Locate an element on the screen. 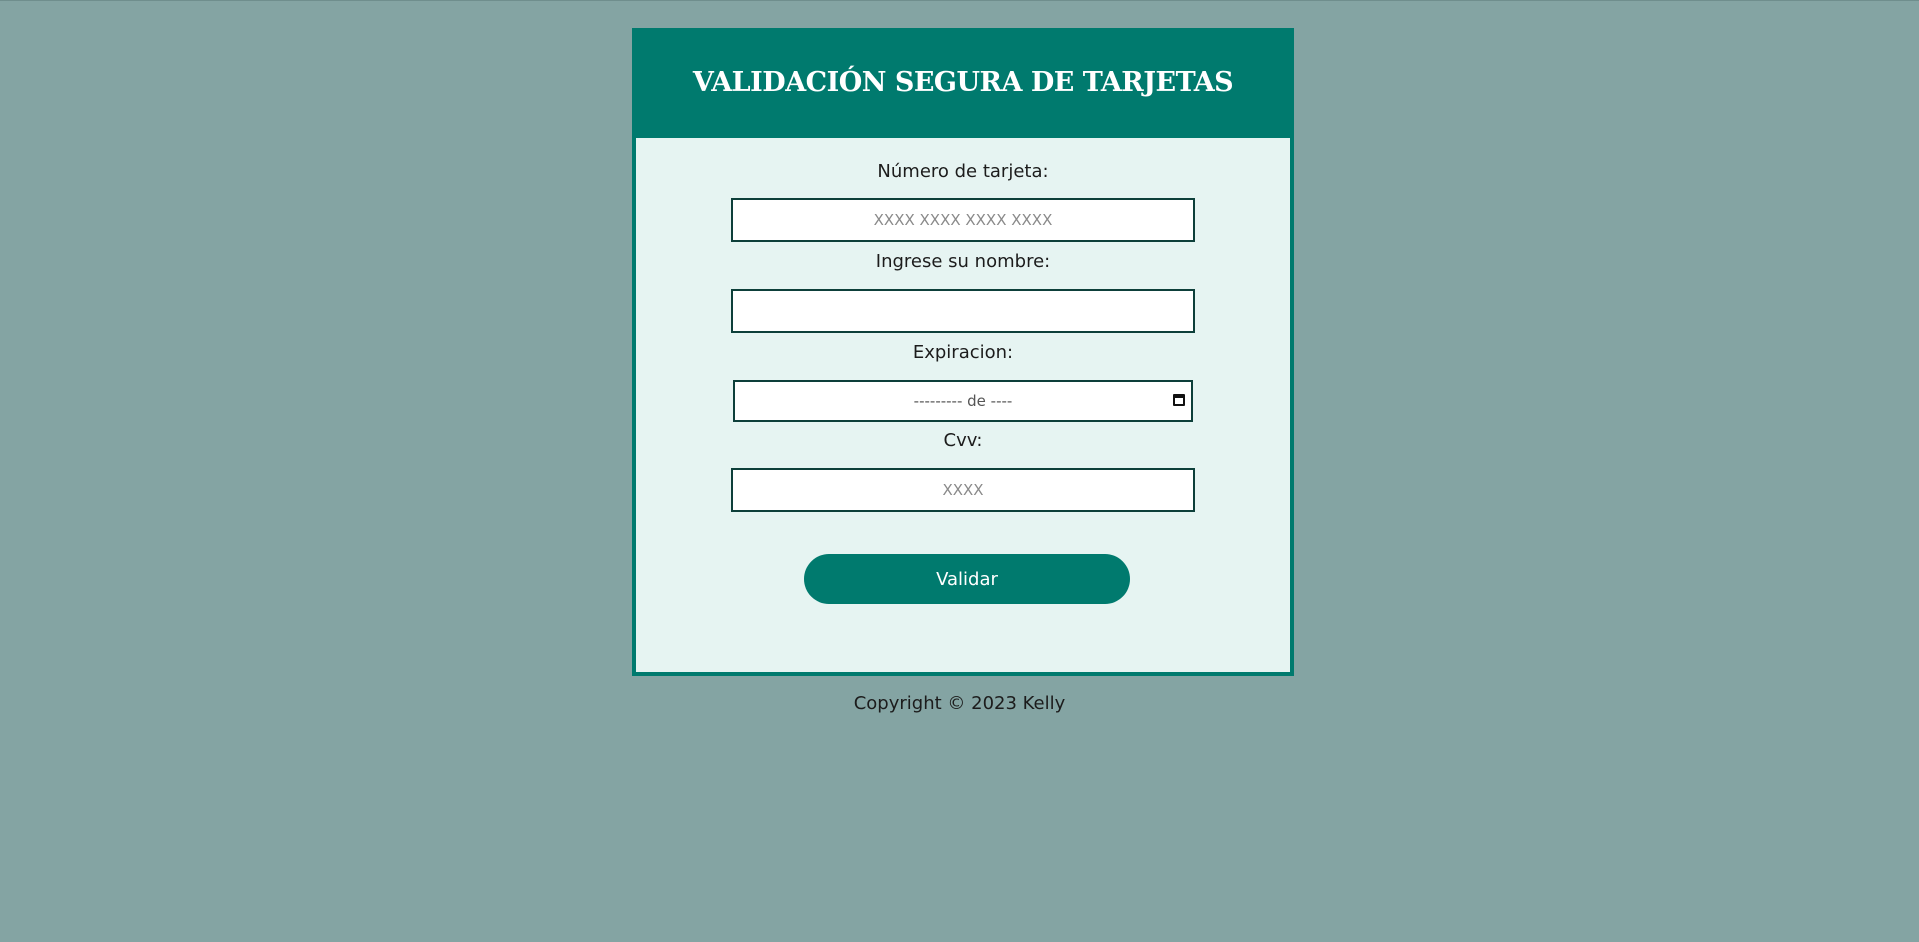 This screenshot has width=1919, height=942. expiration-label: Expiracion: is located at coordinates (963, 352).